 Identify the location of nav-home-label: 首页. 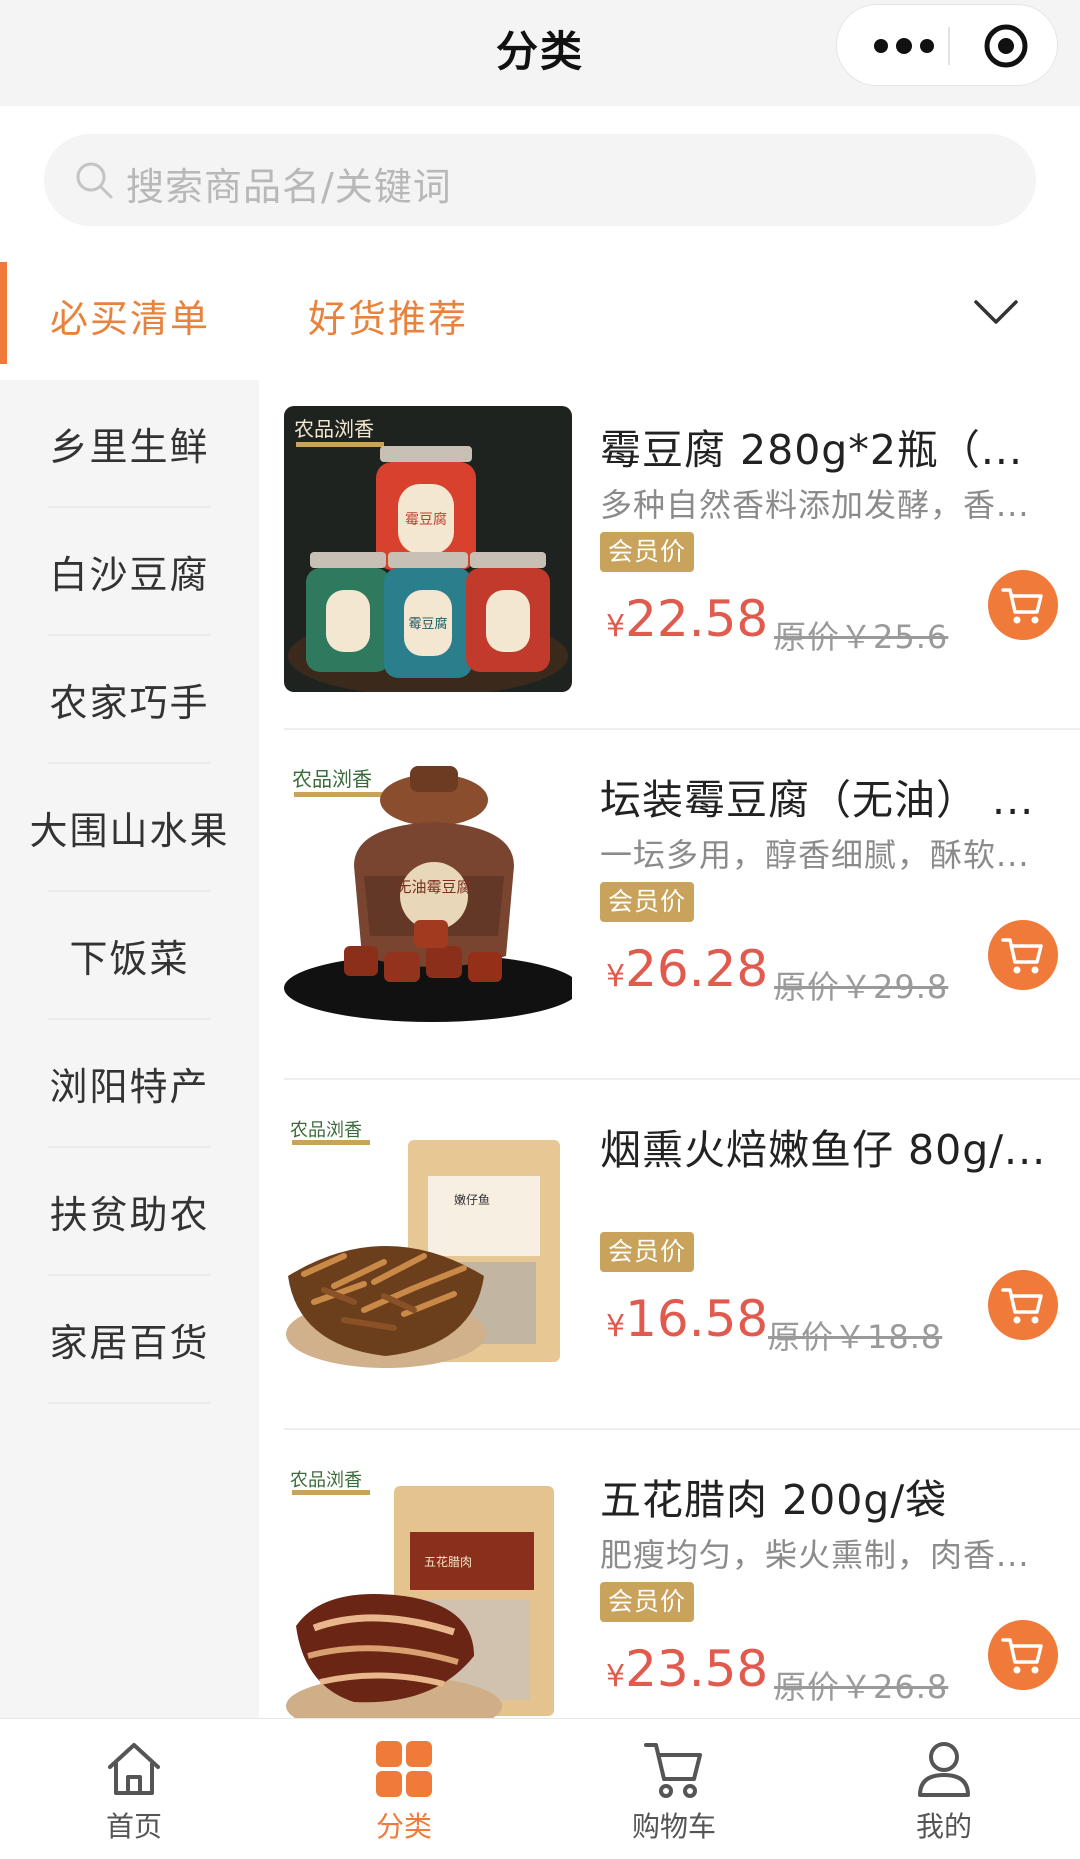
(133, 1826).